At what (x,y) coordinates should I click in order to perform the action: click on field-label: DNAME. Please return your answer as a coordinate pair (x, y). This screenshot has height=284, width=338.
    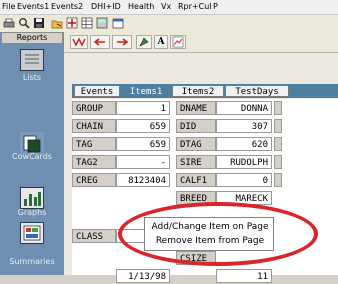
    Looking at the image, I should click on (196, 108).